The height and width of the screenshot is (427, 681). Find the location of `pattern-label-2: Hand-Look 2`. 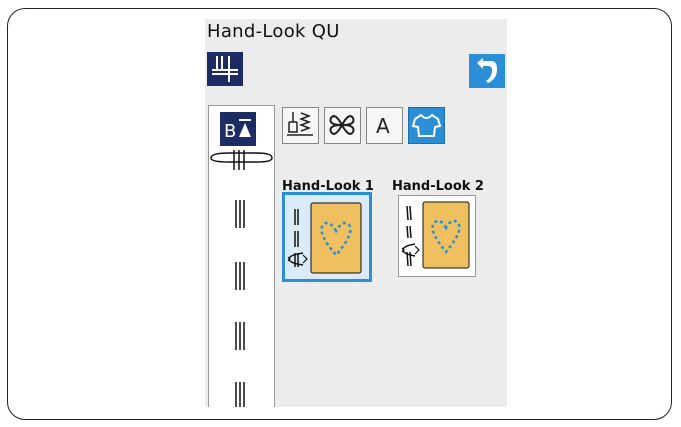

pattern-label-2: Hand-Look 2 is located at coordinates (438, 186).